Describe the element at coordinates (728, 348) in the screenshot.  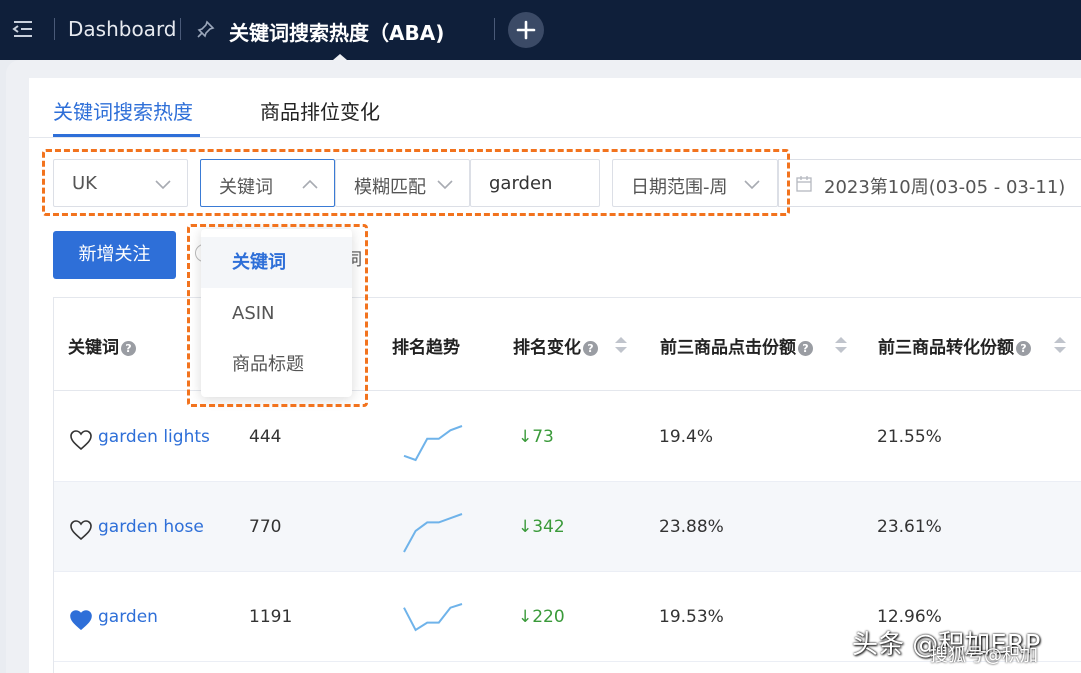
I see `column-header-label: 前三商品点击份额` at that location.